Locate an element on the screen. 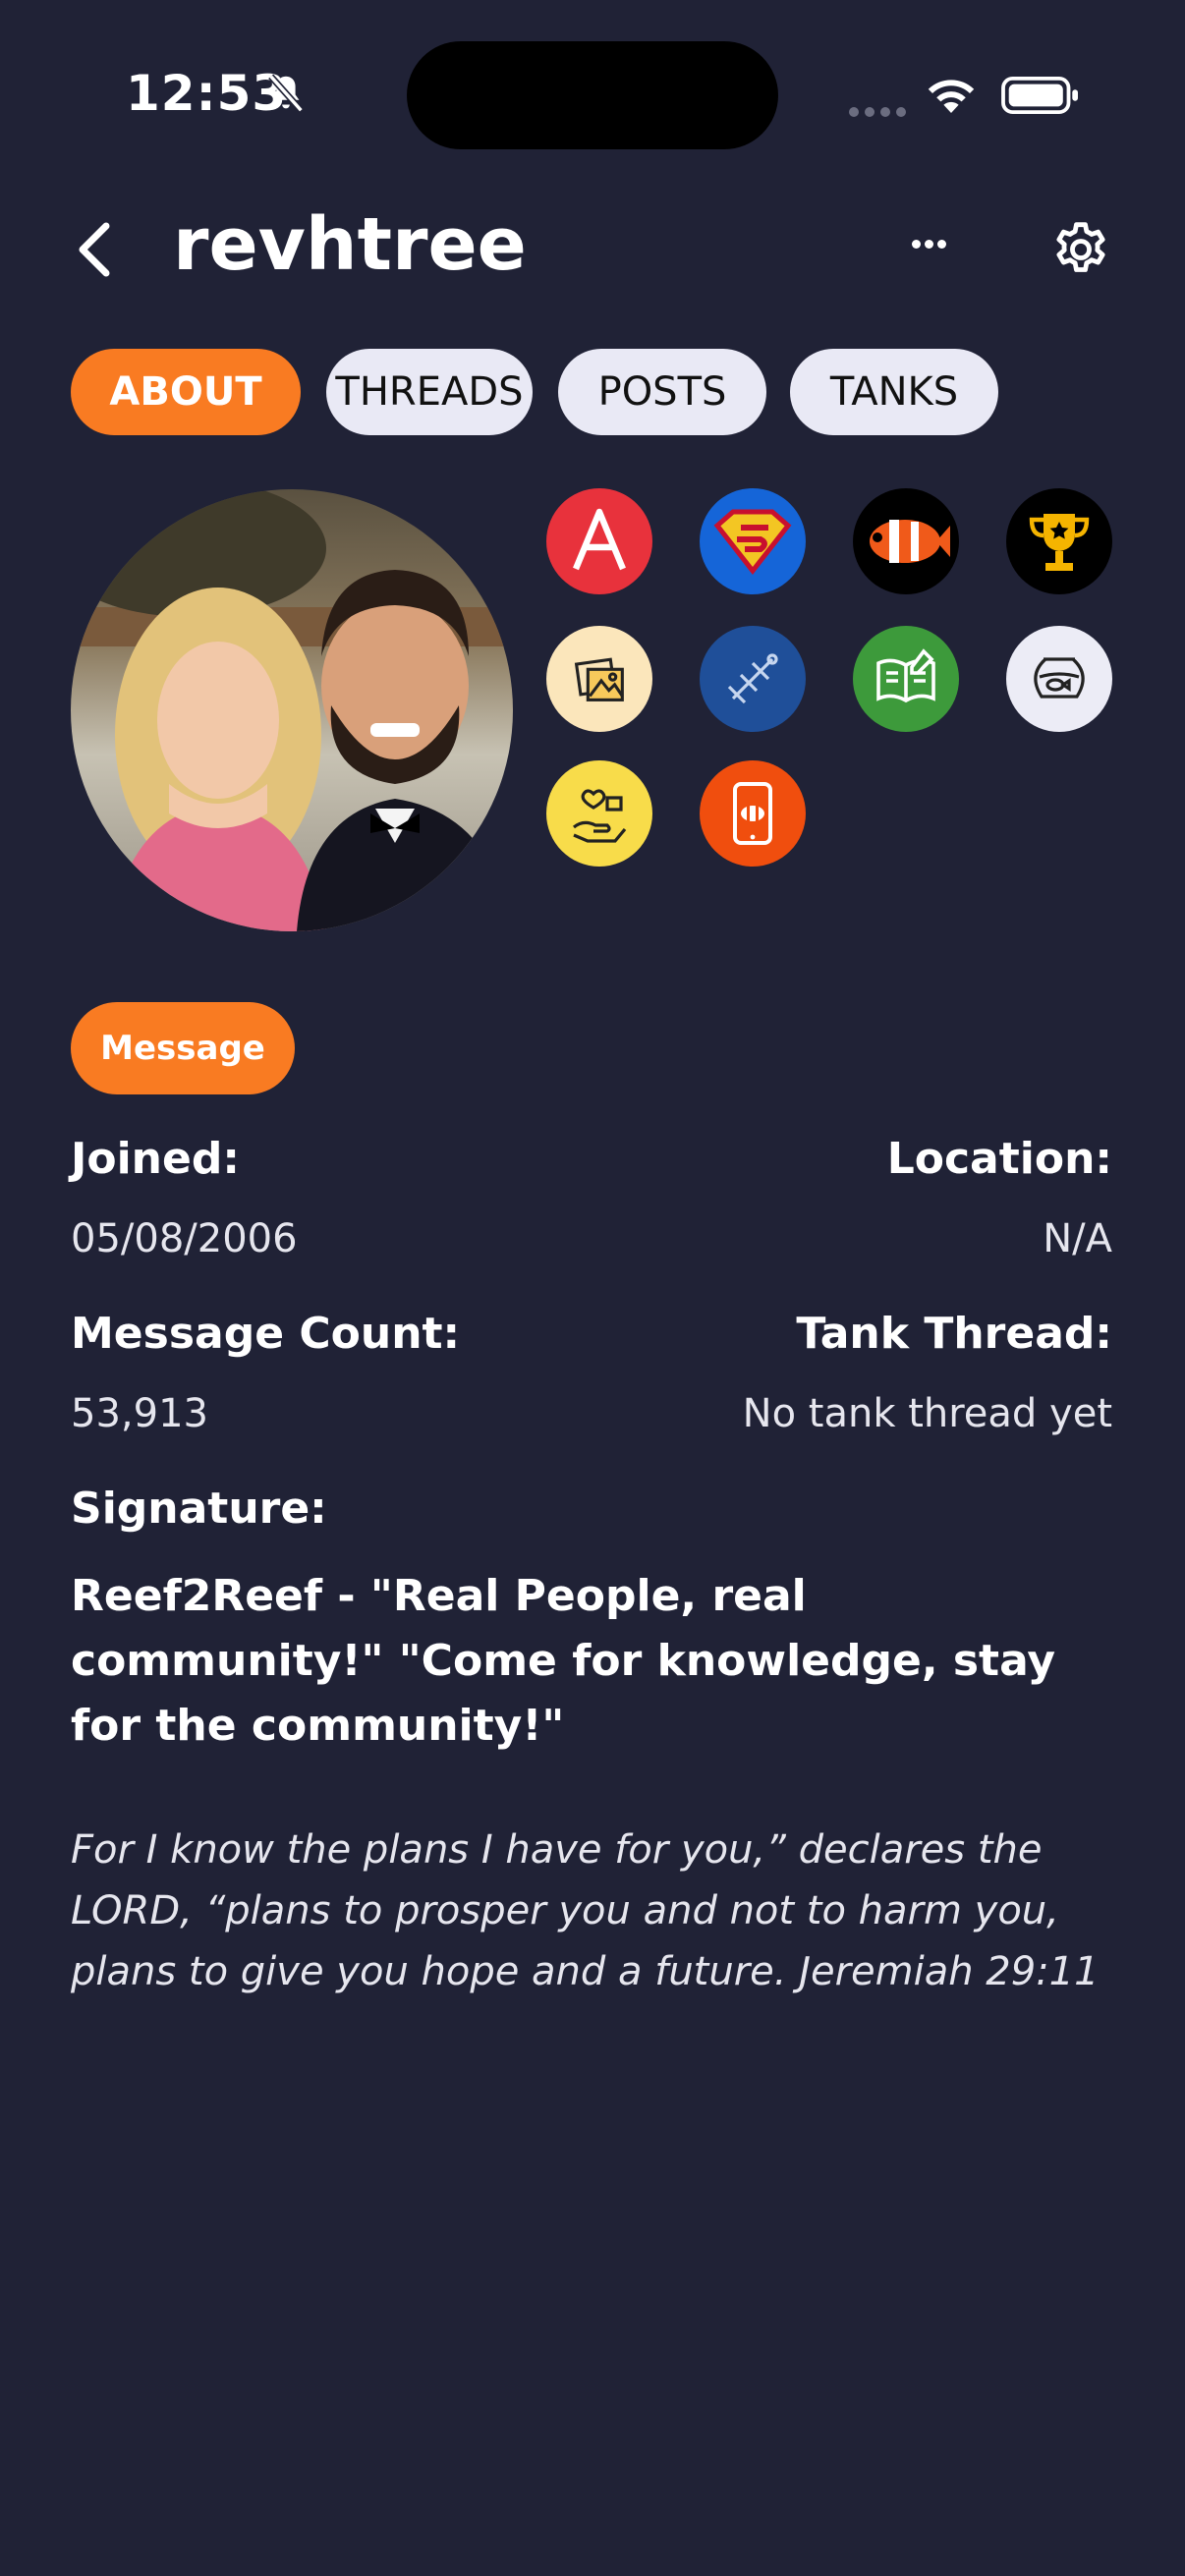 The image size is (1185, 2576). bell-slash-icon is located at coordinates (286, 93).